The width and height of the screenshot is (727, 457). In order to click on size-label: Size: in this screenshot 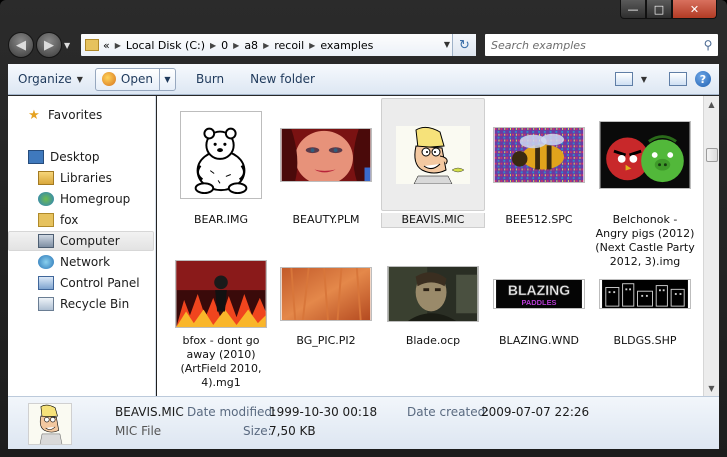, I will do `click(257, 431)`.